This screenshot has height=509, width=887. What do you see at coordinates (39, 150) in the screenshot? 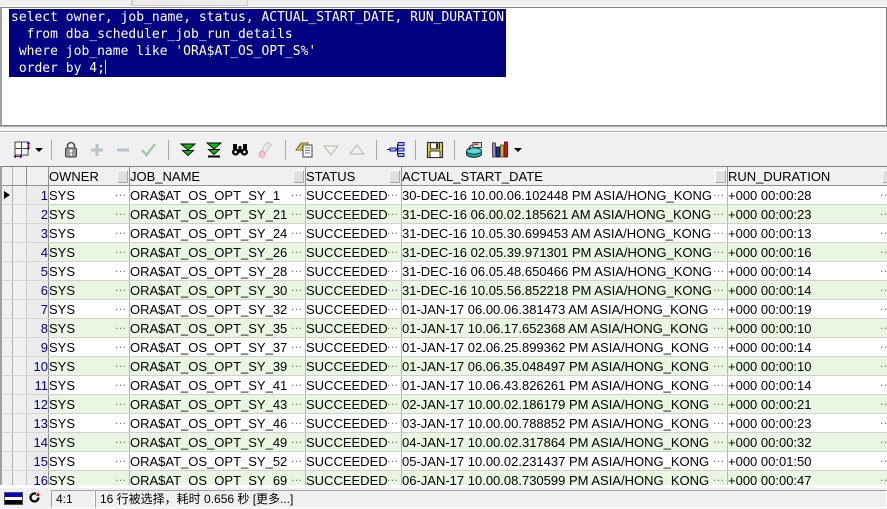
I see `fit-columns-dropdown` at bounding box center [39, 150].